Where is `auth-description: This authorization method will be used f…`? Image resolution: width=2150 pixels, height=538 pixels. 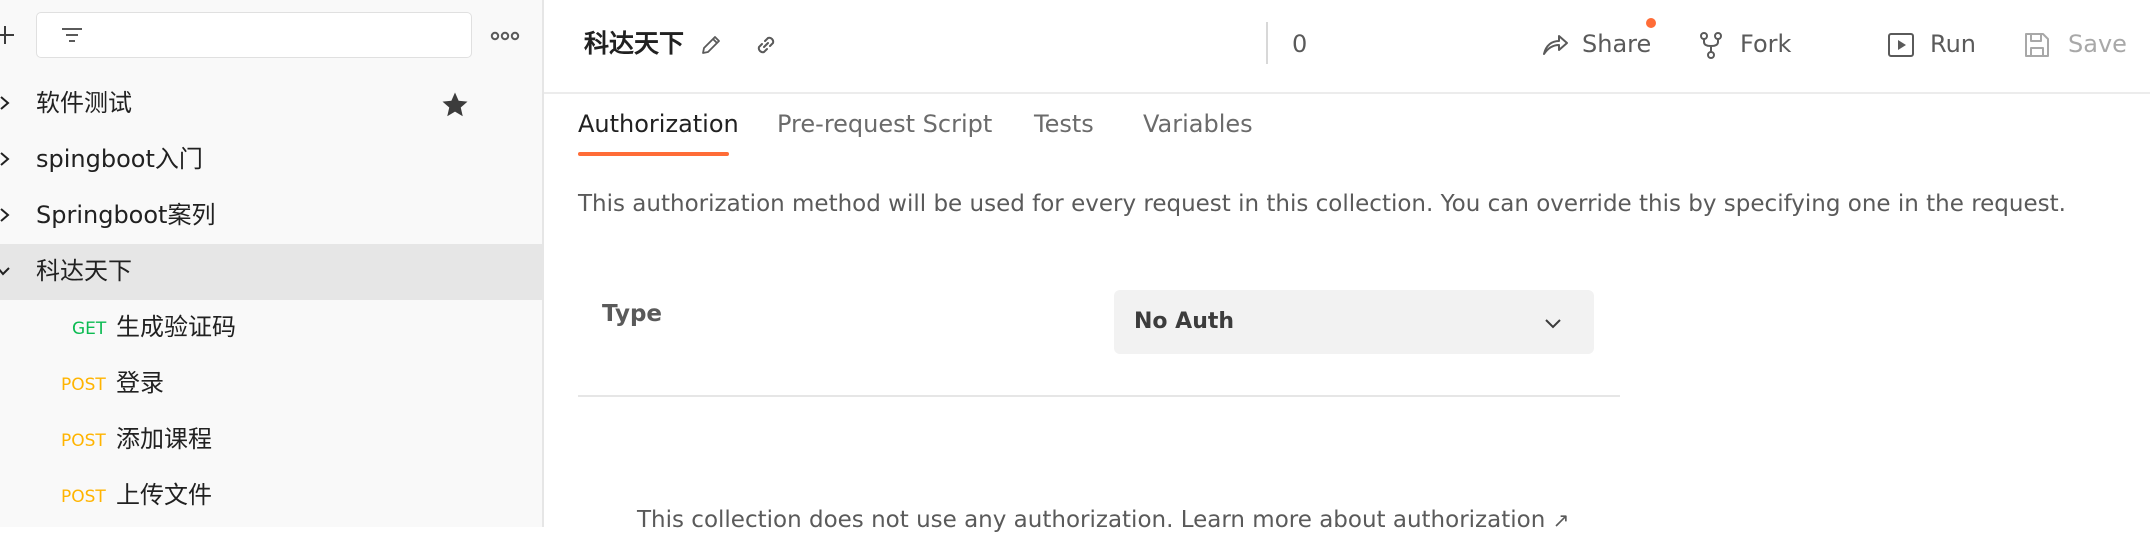 auth-description: This authorization method will be used f… is located at coordinates (1322, 204).